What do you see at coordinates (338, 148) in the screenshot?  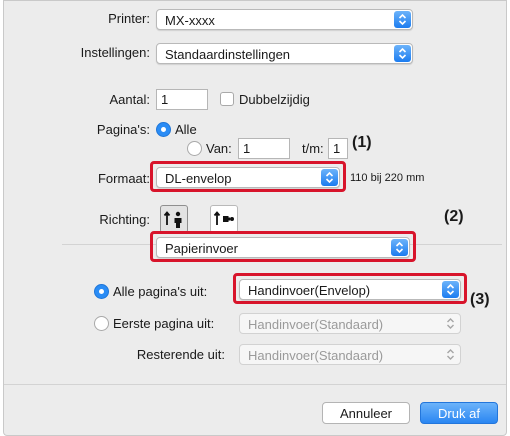 I see `pages-to-field: 1` at bounding box center [338, 148].